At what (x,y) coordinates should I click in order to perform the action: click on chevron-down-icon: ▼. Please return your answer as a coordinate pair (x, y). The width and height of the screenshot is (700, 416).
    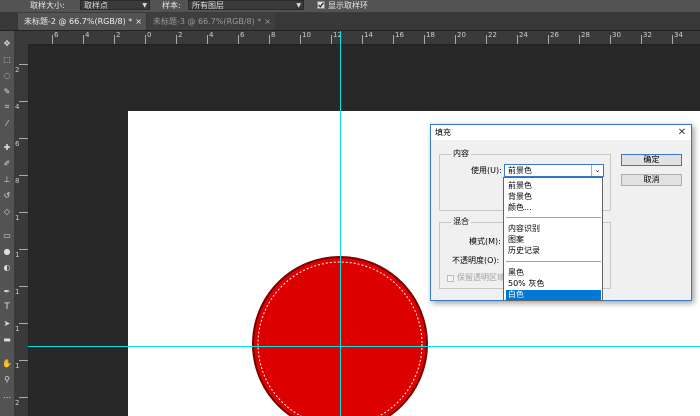
    Looking at the image, I should click on (298, 5).